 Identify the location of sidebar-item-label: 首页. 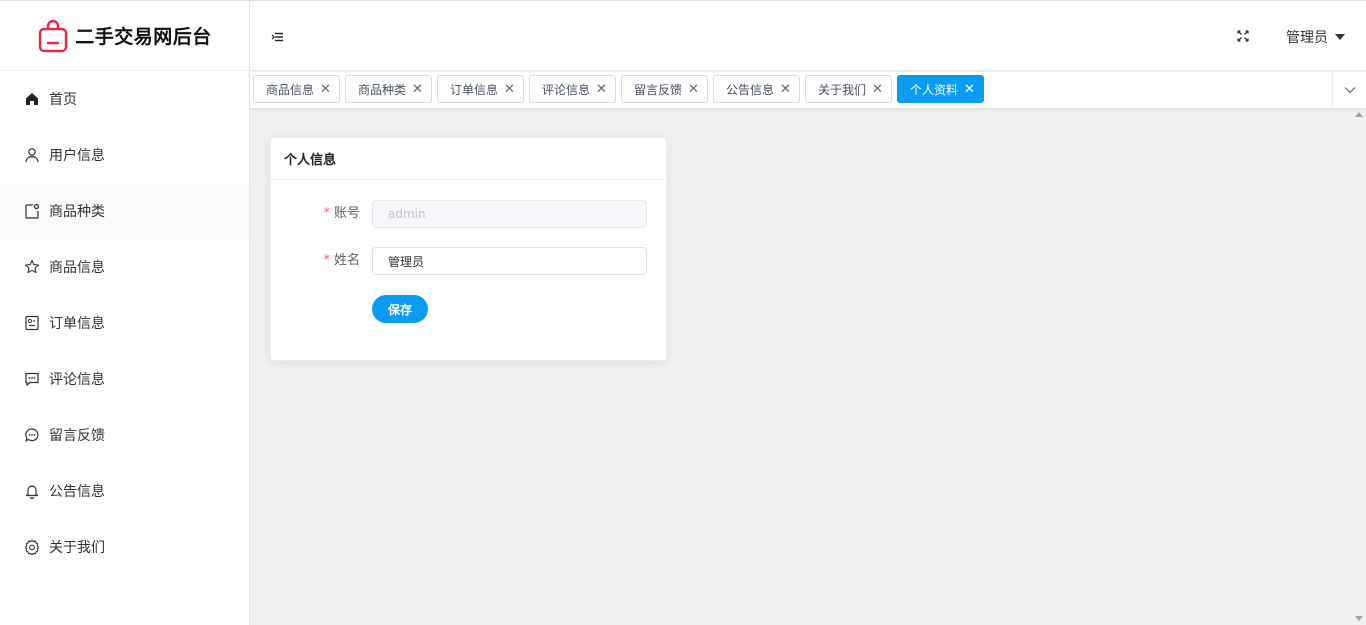
(63, 100).